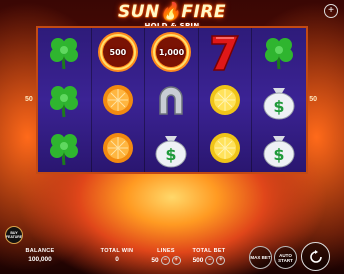 Image resolution: width=344 pixels, height=274 pixels. I want to click on spin-button, so click(315, 256).